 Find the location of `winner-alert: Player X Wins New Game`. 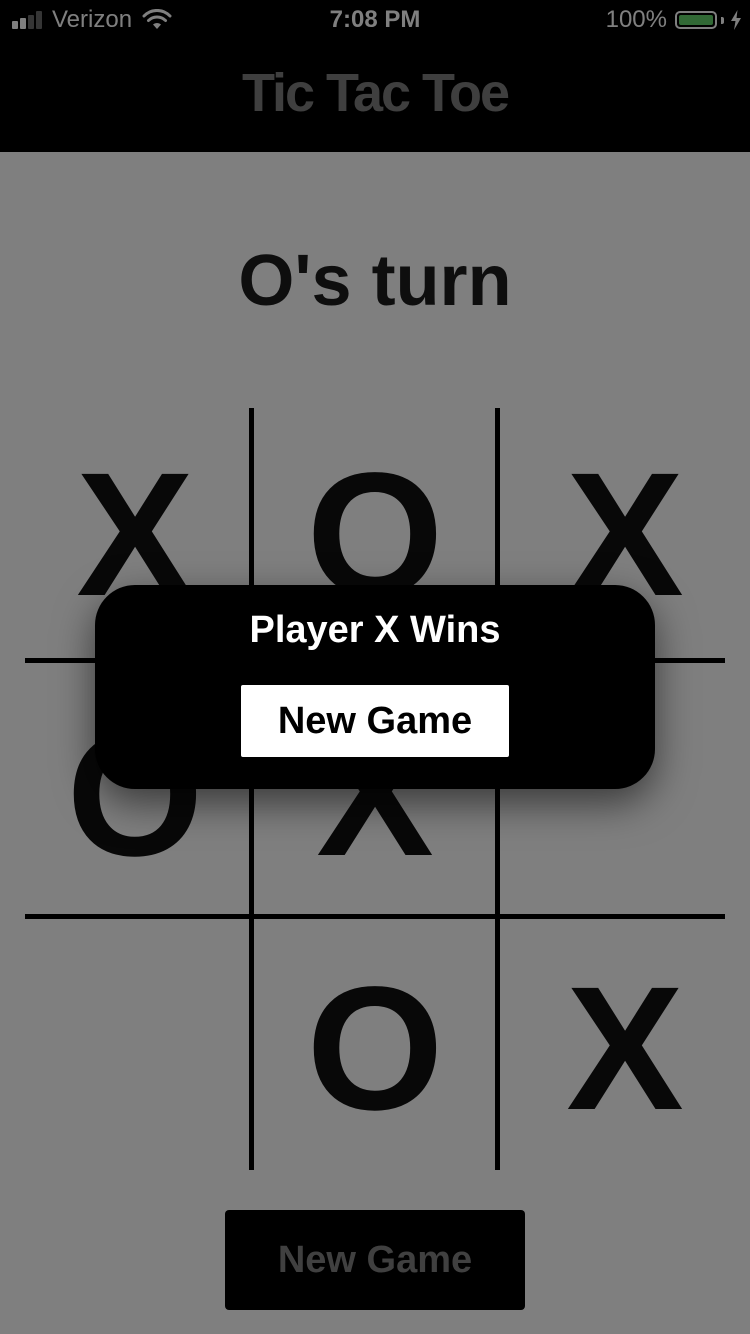

winner-alert: Player X Wins New Game is located at coordinates (375, 687).